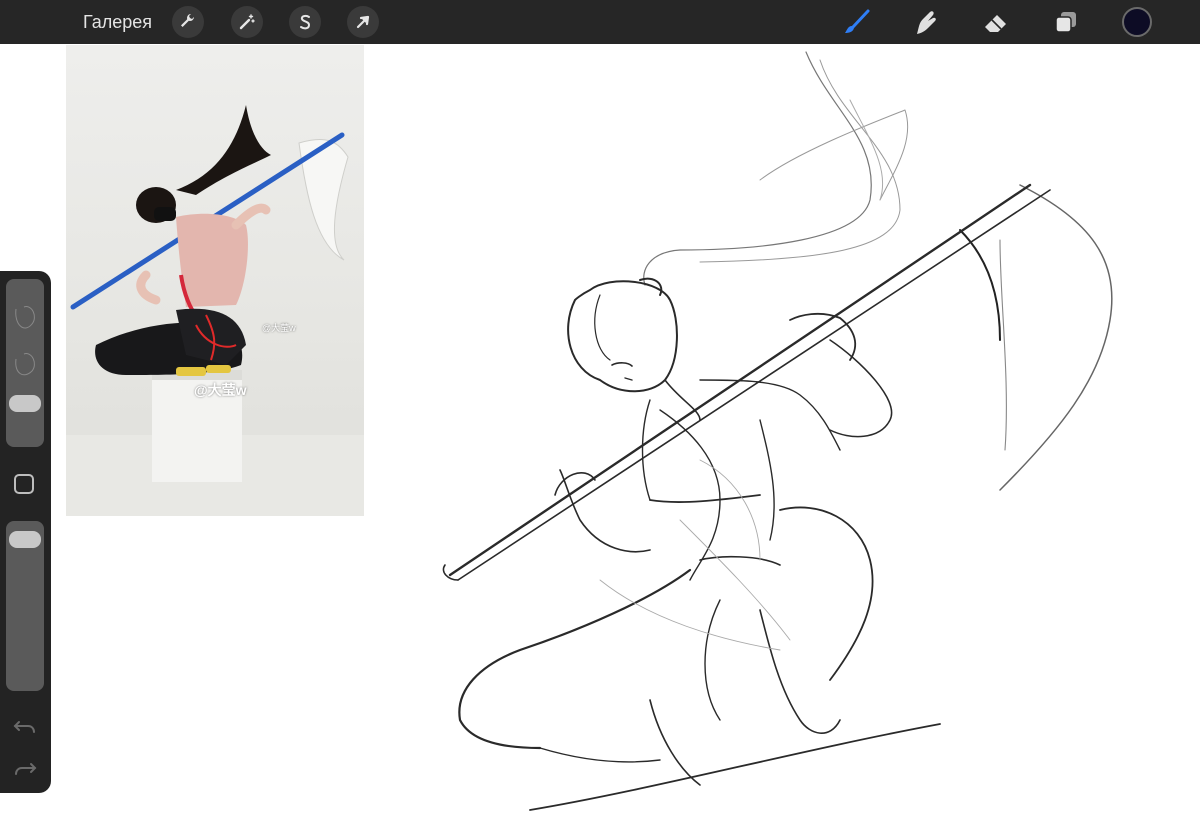 The width and height of the screenshot is (1200, 838). I want to click on wrench-icon, so click(188, 22).